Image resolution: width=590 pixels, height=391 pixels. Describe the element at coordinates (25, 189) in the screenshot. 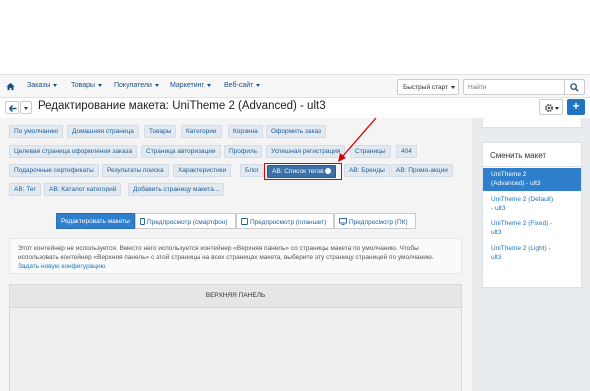

I see `layout-page-tab: AB: Тег` at that location.